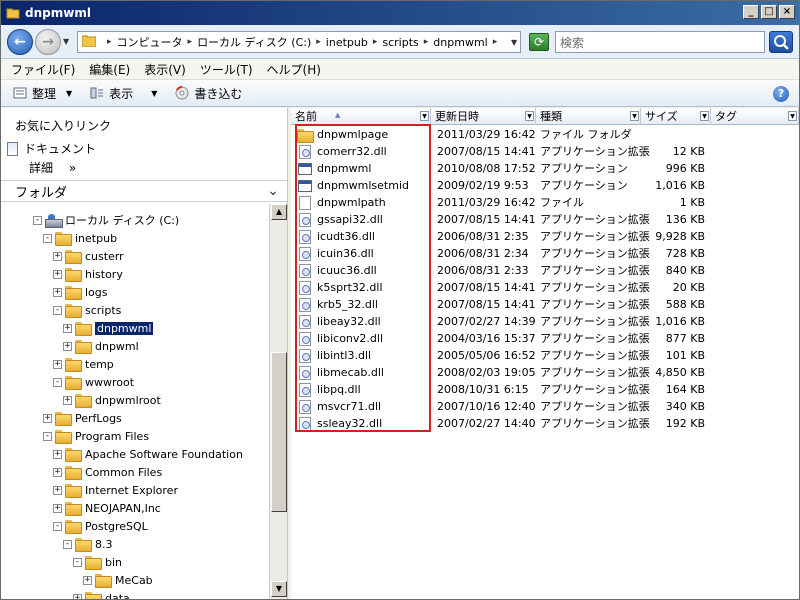 The height and width of the screenshot is (600, 800). What do you see at coordinates (88, 544) in the screenshot?
I see `tree-node: - 8.3` at bounding box center [88, 544].